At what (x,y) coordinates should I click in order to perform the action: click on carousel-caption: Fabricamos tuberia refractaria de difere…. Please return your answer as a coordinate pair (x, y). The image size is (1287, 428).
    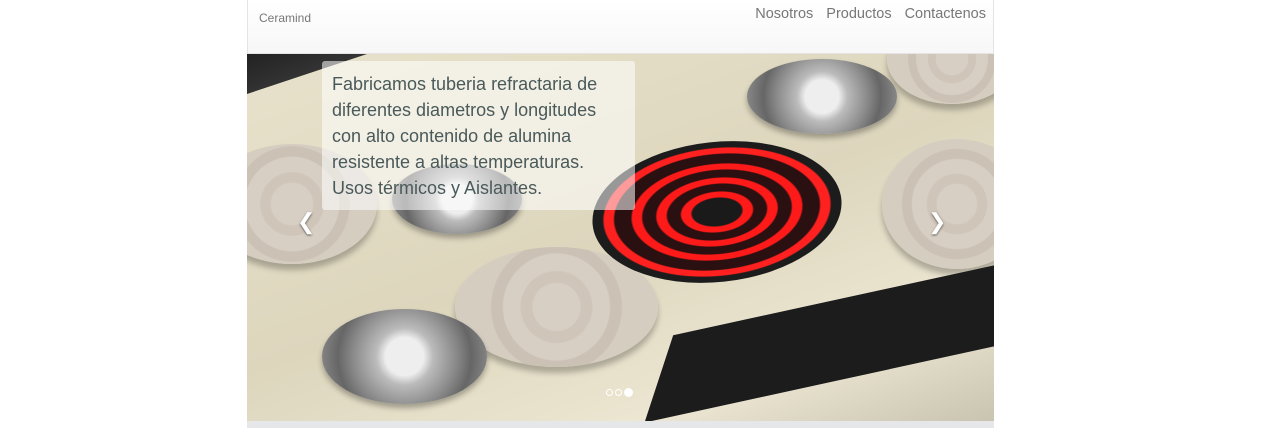
    Looking at the image, I should click on (478, 135).